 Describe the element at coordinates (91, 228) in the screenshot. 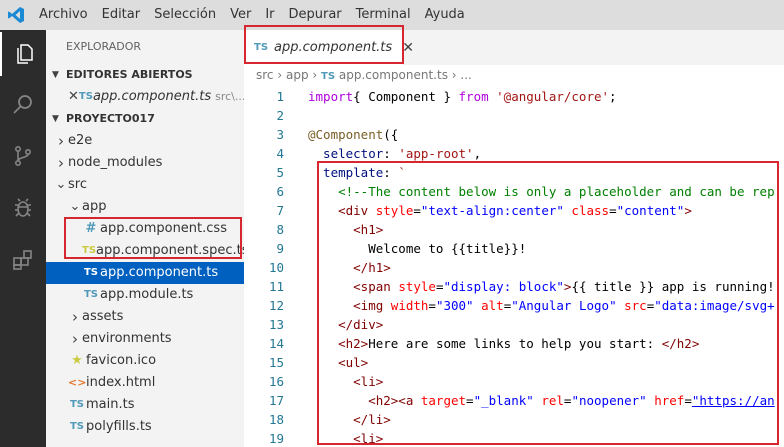

I see `css-file-icon: #` at that location.